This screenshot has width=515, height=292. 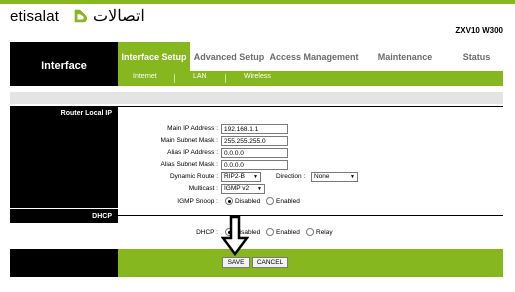 I want to click on cancel-button: CANCEL, so click(x=270, y=262).